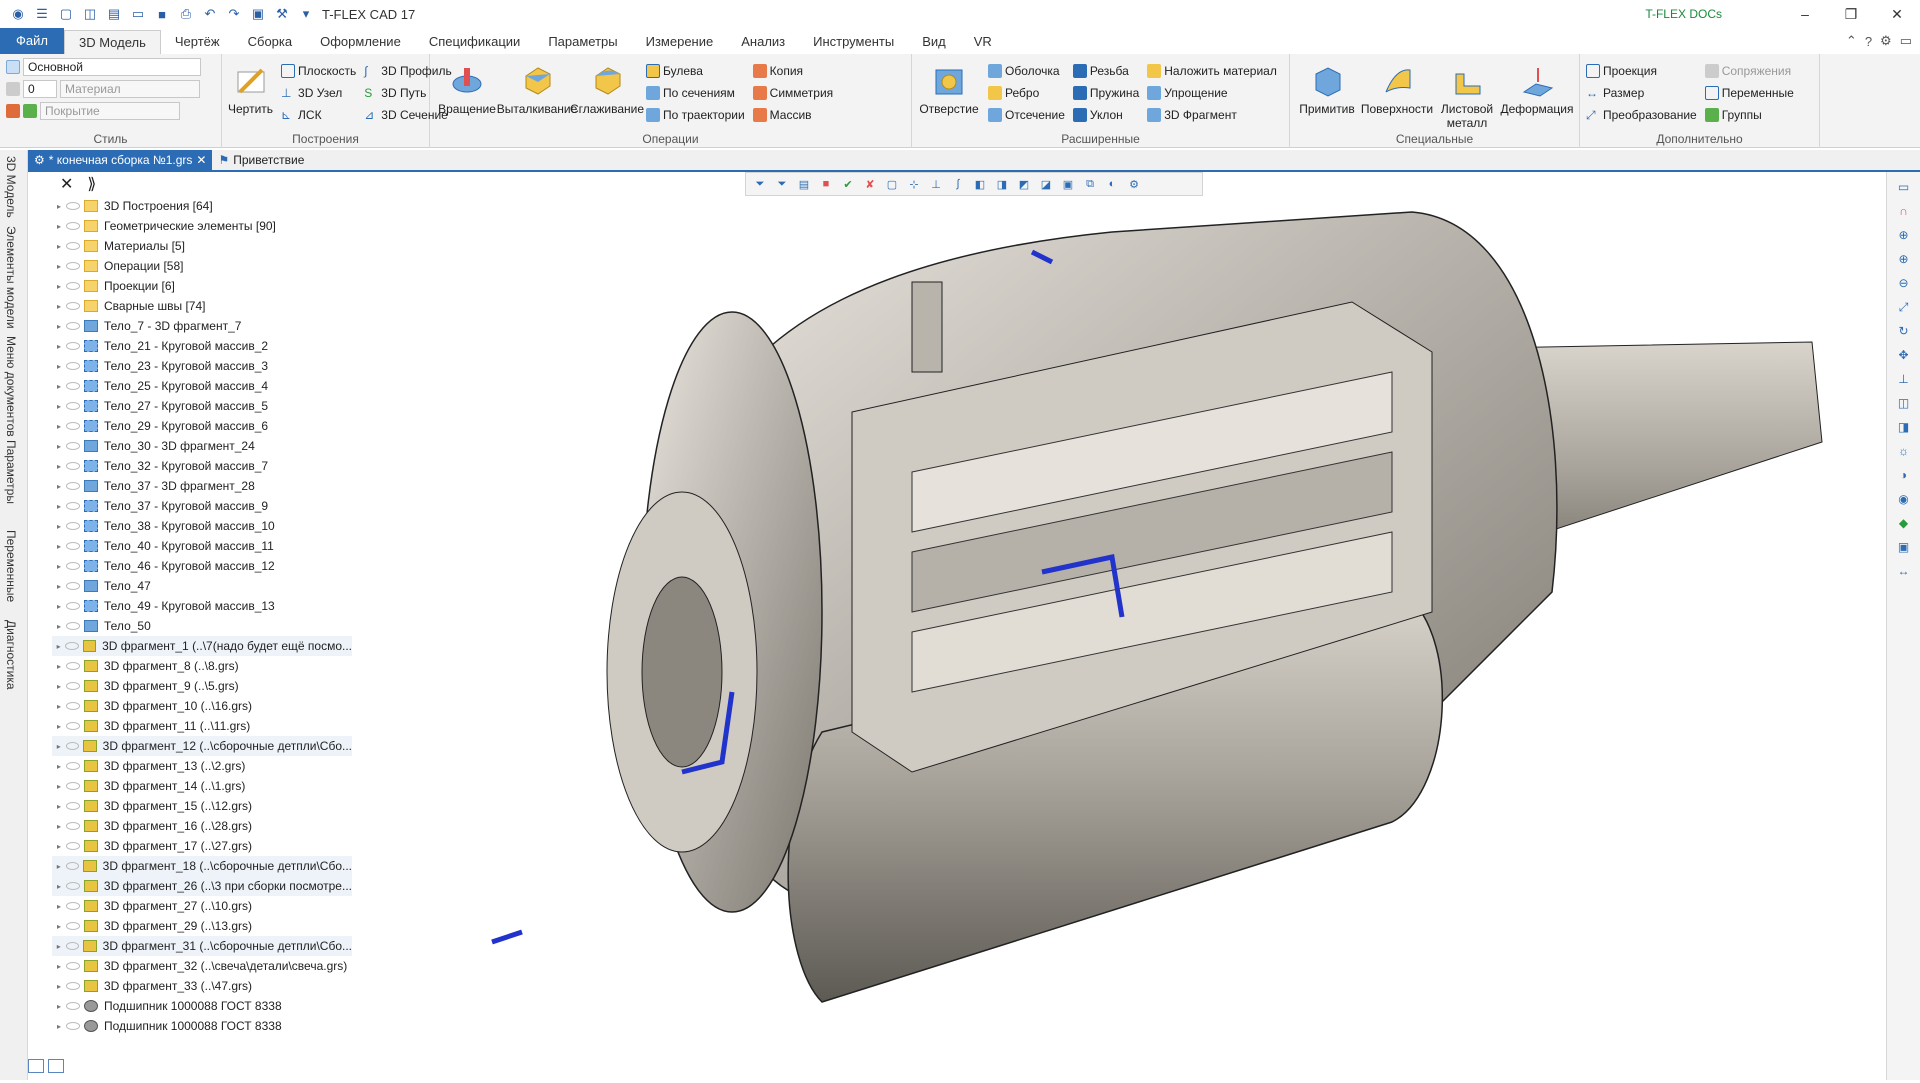 This screenshot has width=1920, height=1083. I want to click on undo-icon: ↶, so click(210, 14).